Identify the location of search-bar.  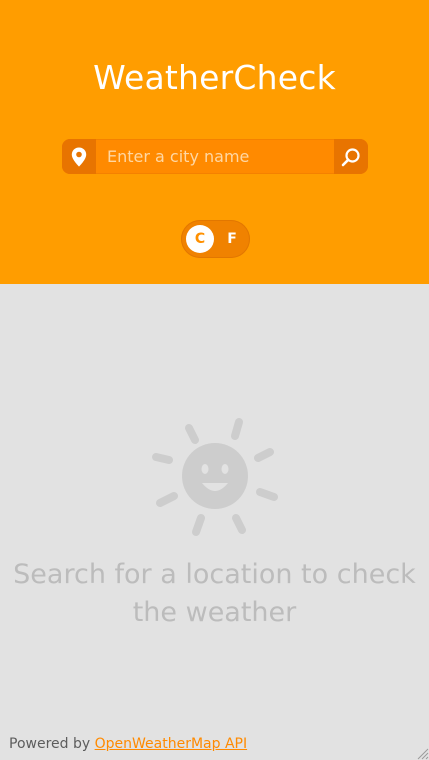
(215, 156).